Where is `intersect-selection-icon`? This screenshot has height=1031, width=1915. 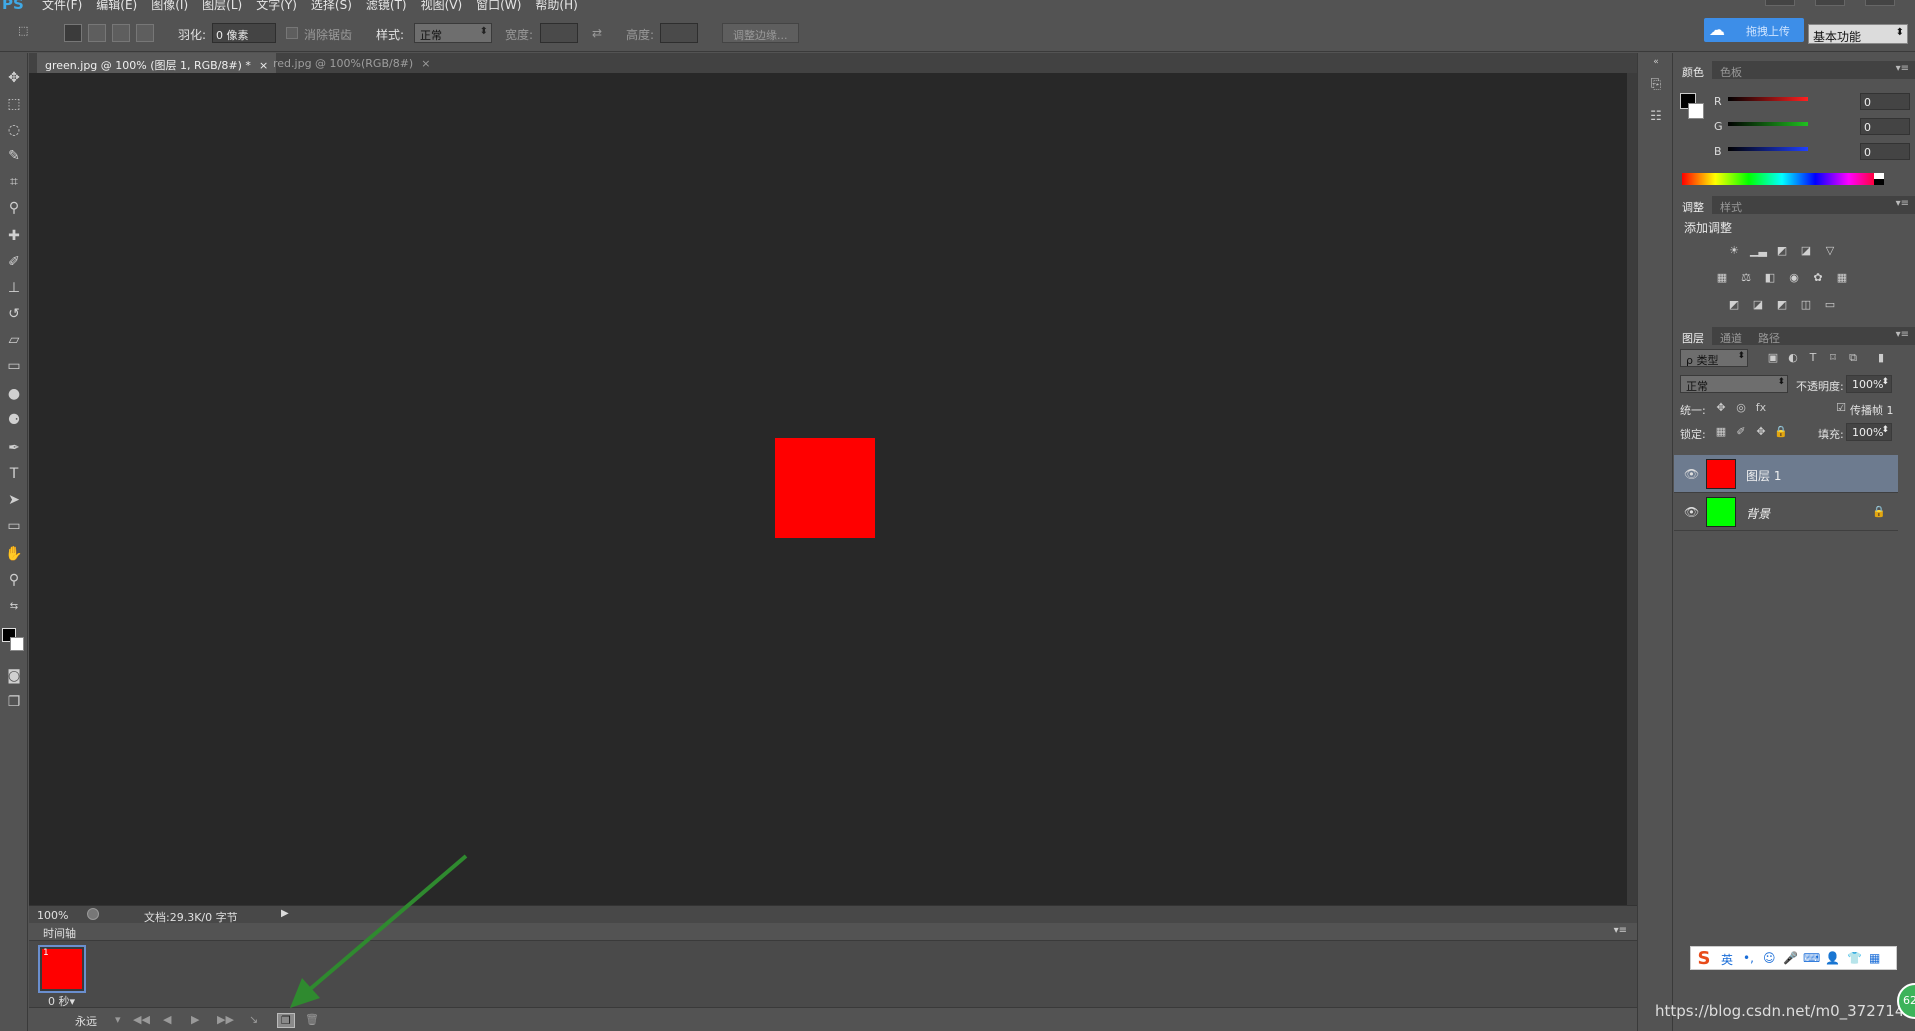 intersect-selection-icon is located at coordinates (145, 33).